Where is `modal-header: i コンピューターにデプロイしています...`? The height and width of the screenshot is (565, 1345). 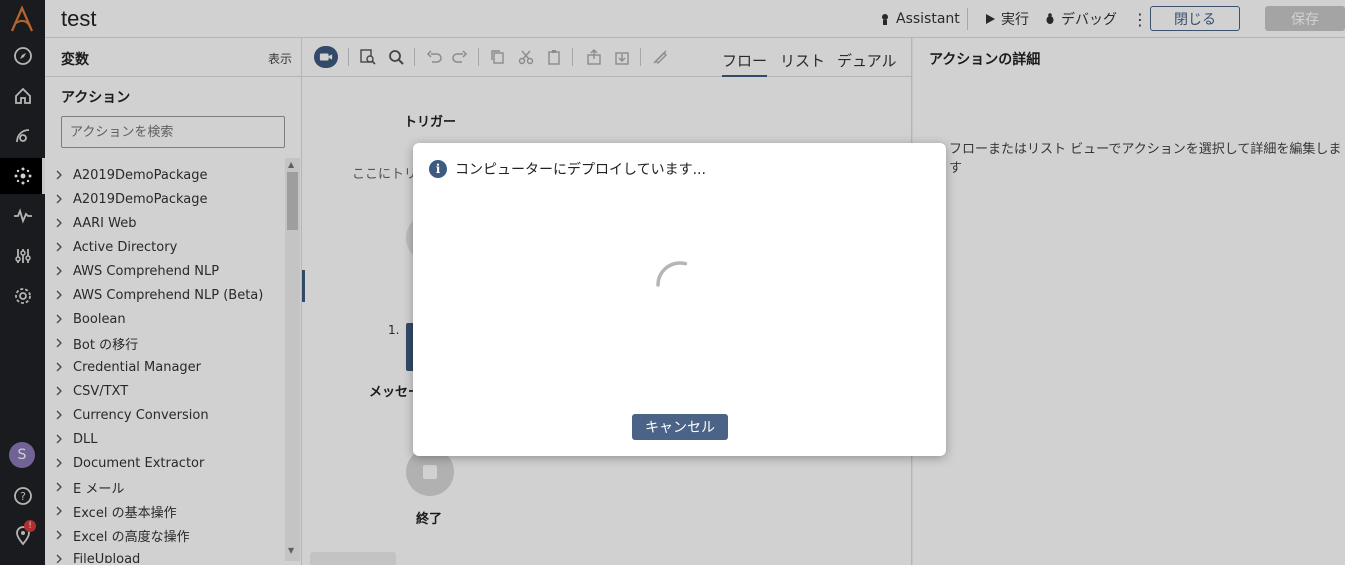 modal-header: i コンピューターにデプロイしています... is located at coordinates (567, 169).